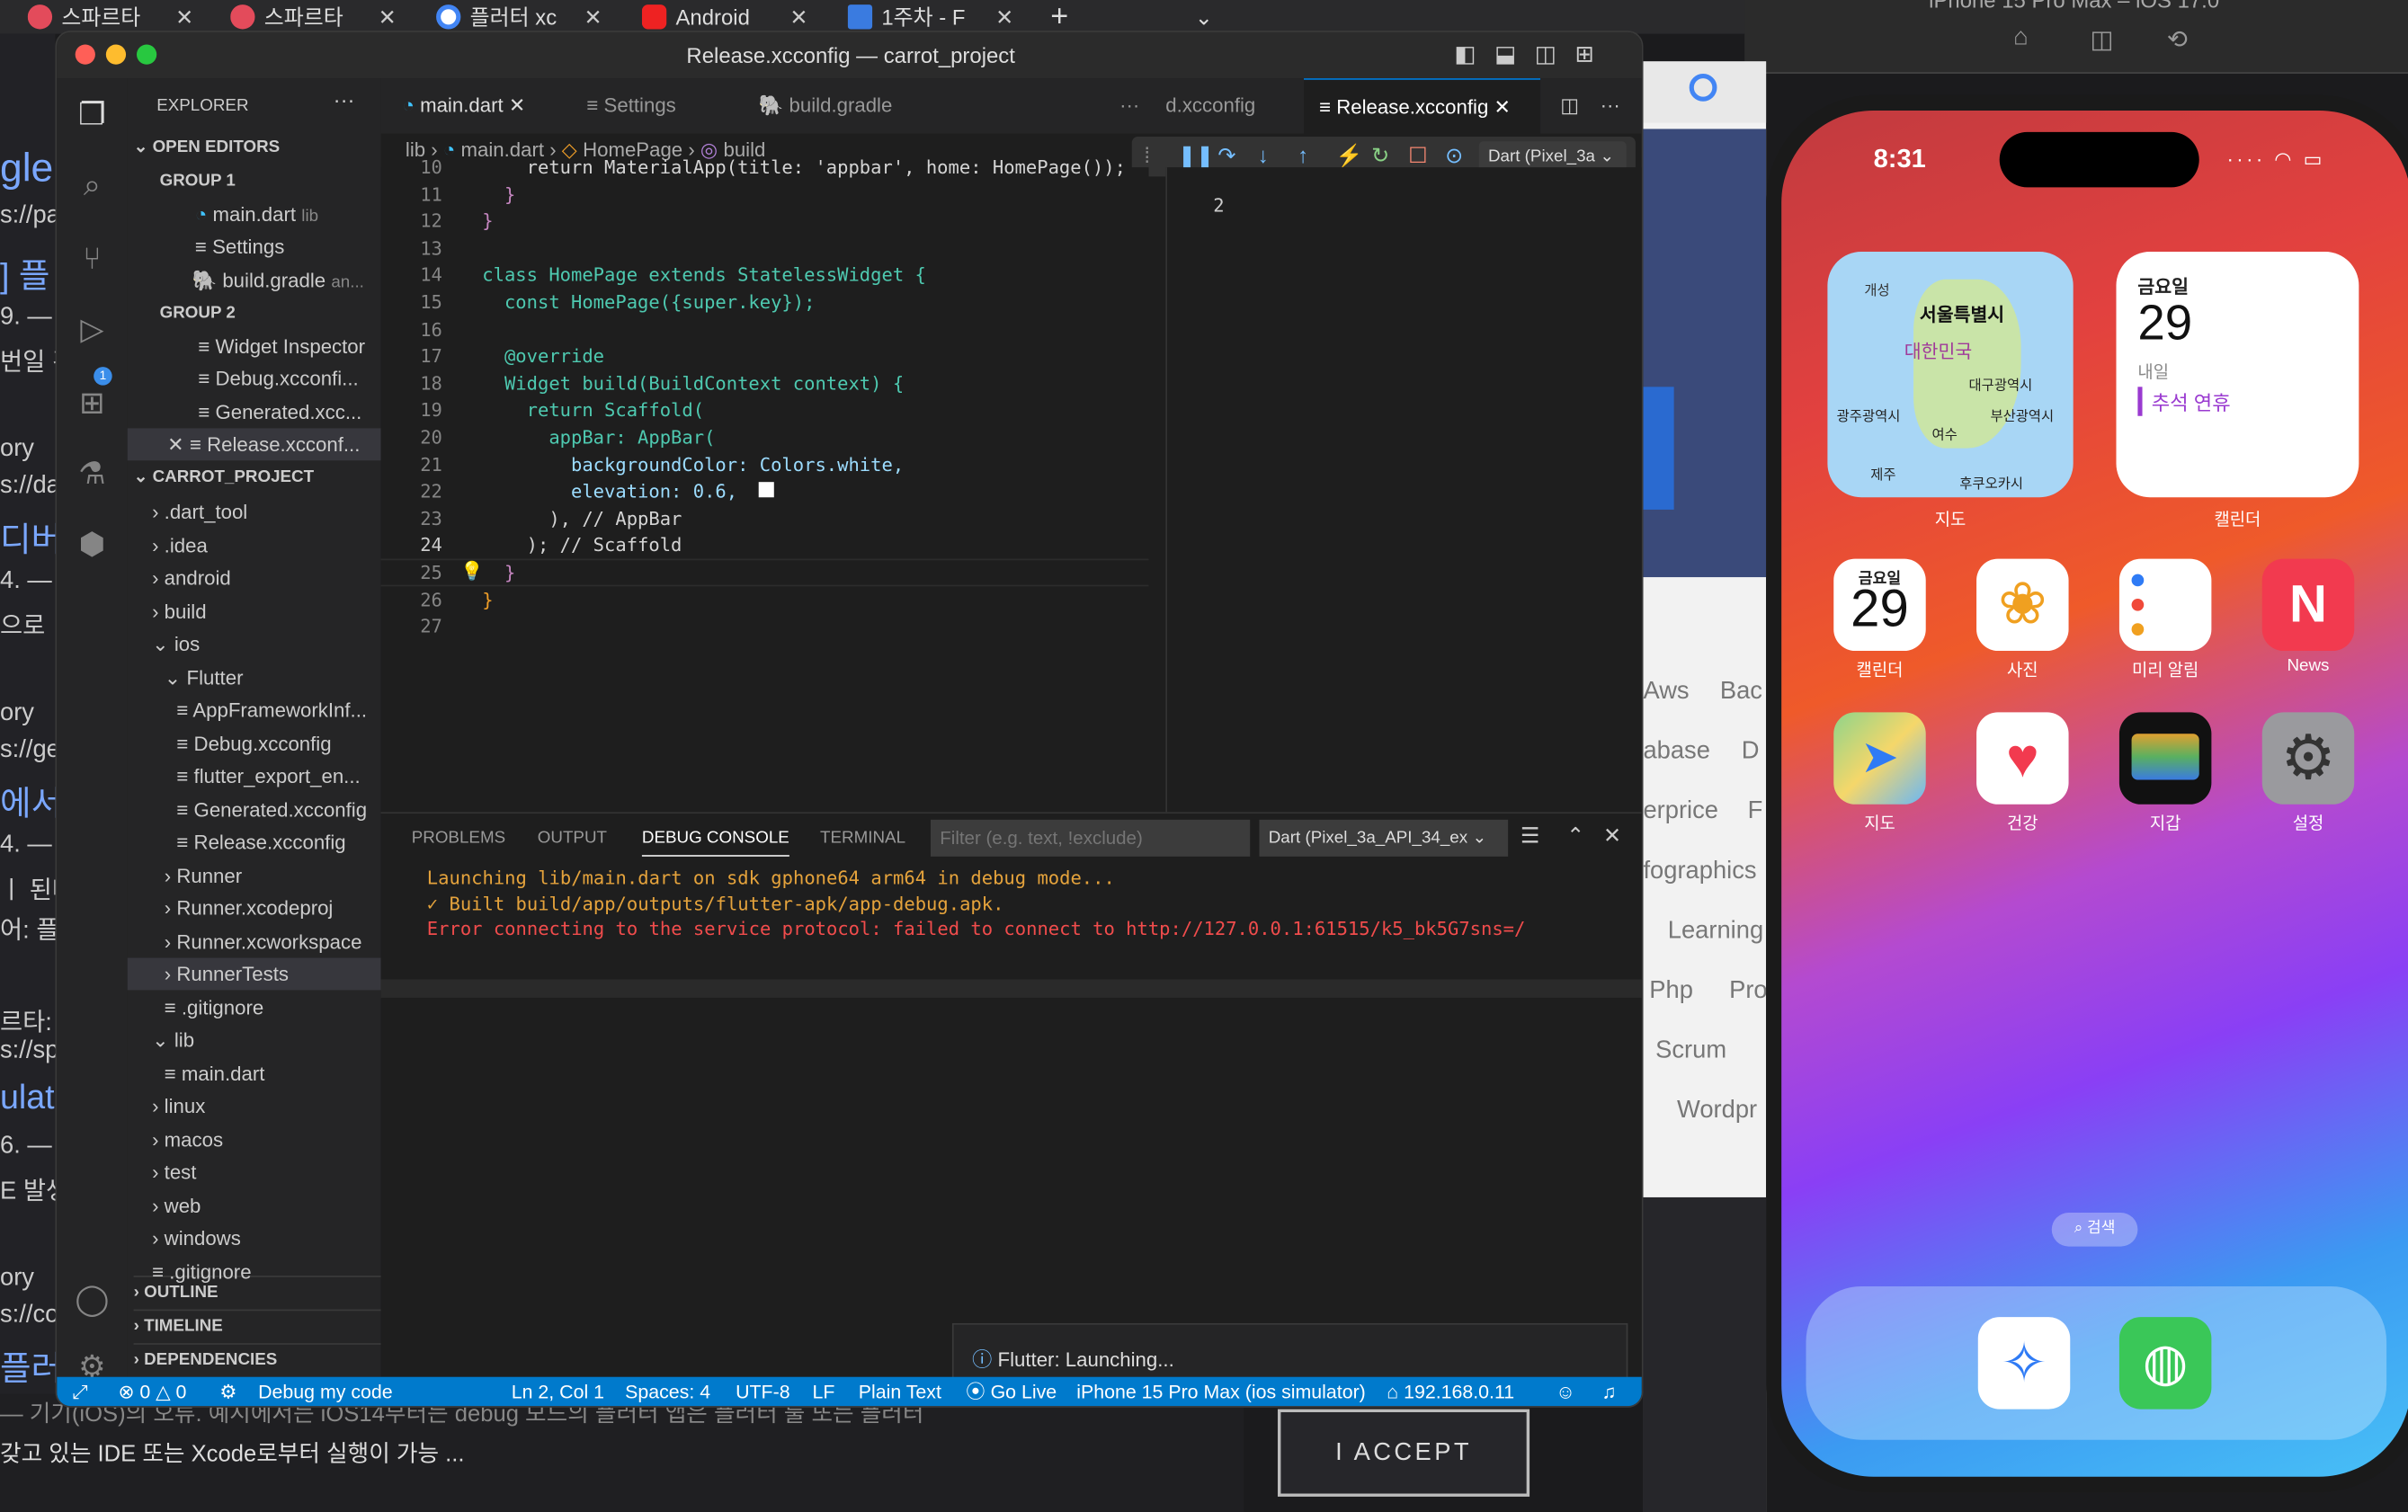  I want to click on category-link: F, so click(1755, 812).